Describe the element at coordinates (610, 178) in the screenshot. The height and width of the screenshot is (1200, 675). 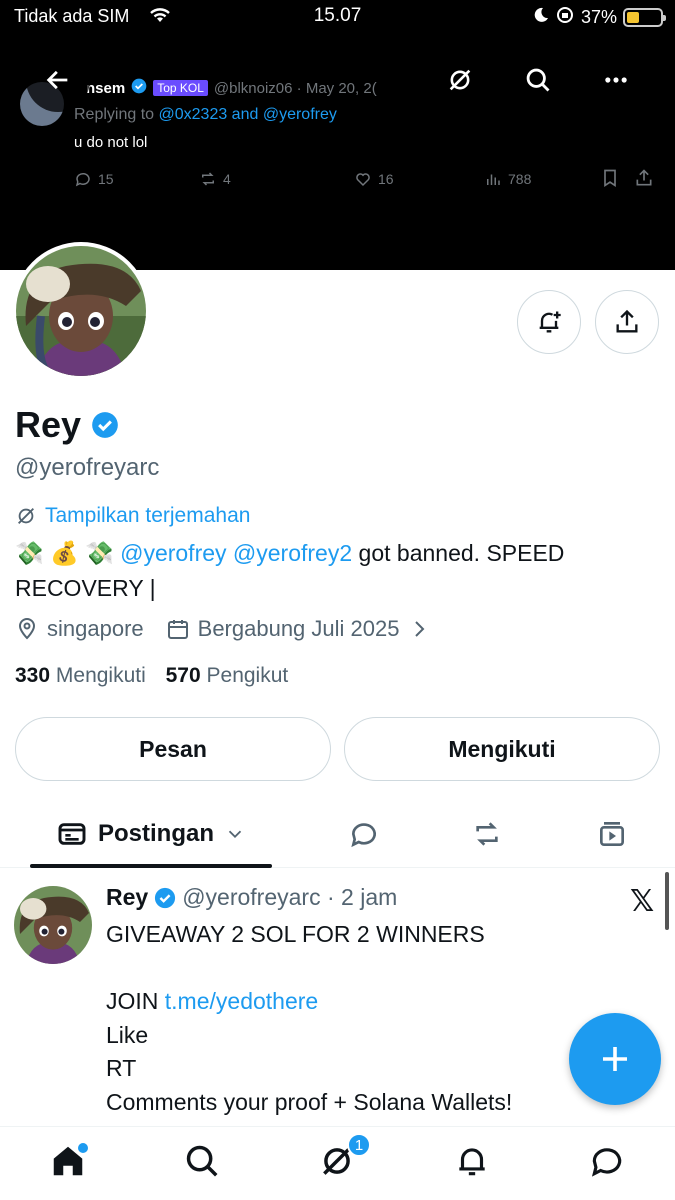
I see `bookmark-icon` at that location.